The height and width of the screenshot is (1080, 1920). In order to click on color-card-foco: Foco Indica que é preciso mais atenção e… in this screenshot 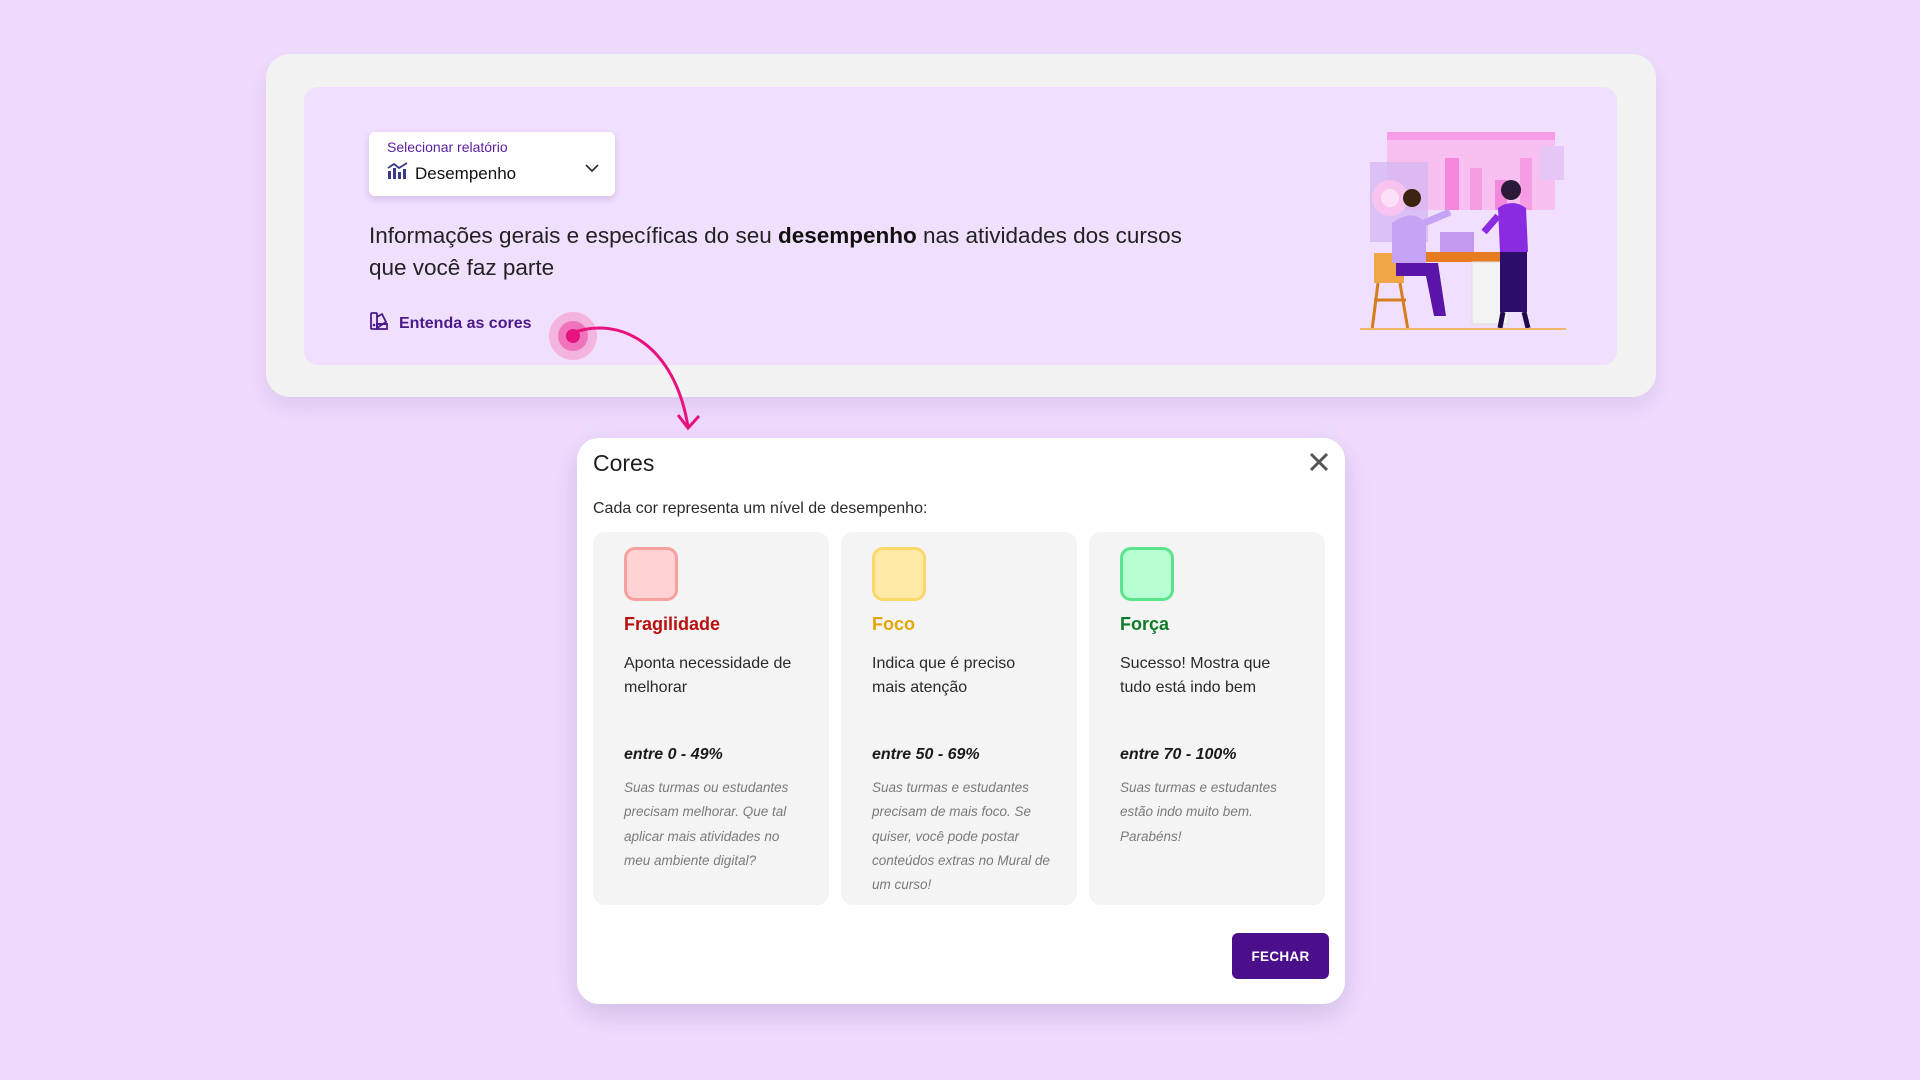, I will do `click(959, 718)`.